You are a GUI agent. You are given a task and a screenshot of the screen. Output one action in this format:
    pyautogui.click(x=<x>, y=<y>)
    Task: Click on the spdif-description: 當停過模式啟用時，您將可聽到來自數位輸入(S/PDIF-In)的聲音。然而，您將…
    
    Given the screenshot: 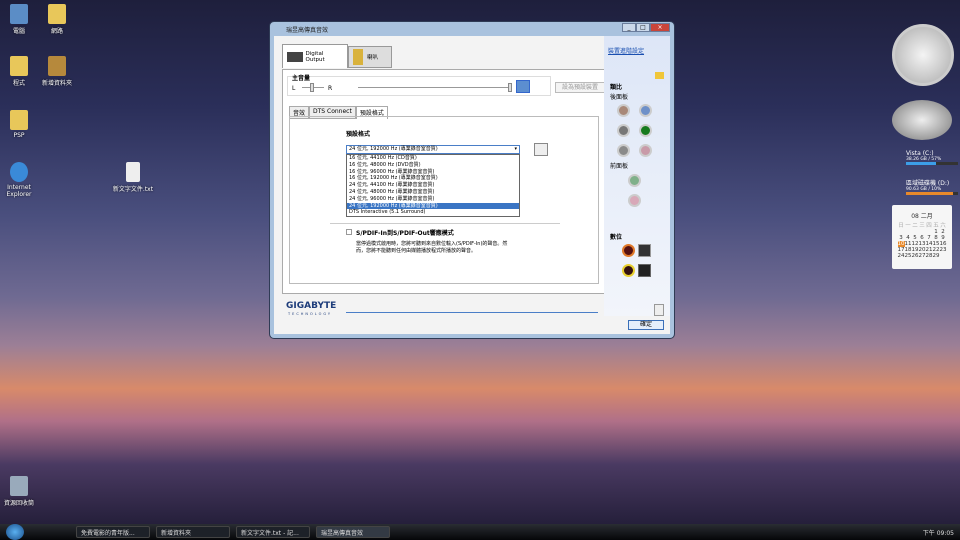 What is the action you would take?
    pyautogui.click(x=432, y=247)
    